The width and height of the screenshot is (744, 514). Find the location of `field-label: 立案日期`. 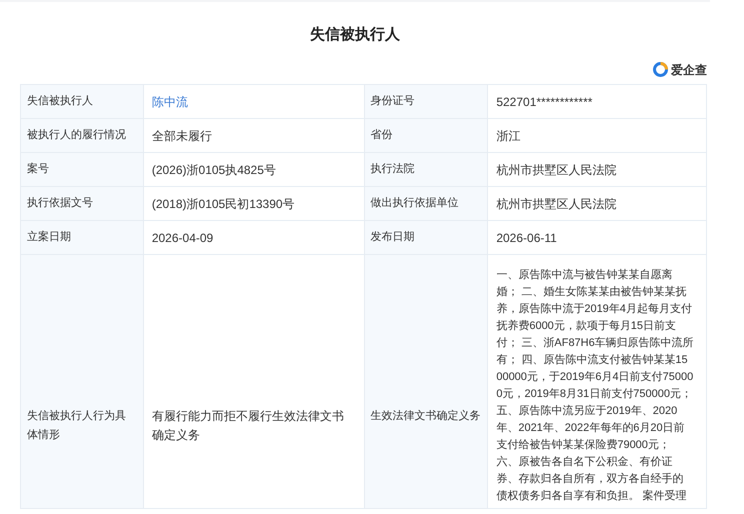

field-label: 立案日期 is located at coordinates (49, 238).